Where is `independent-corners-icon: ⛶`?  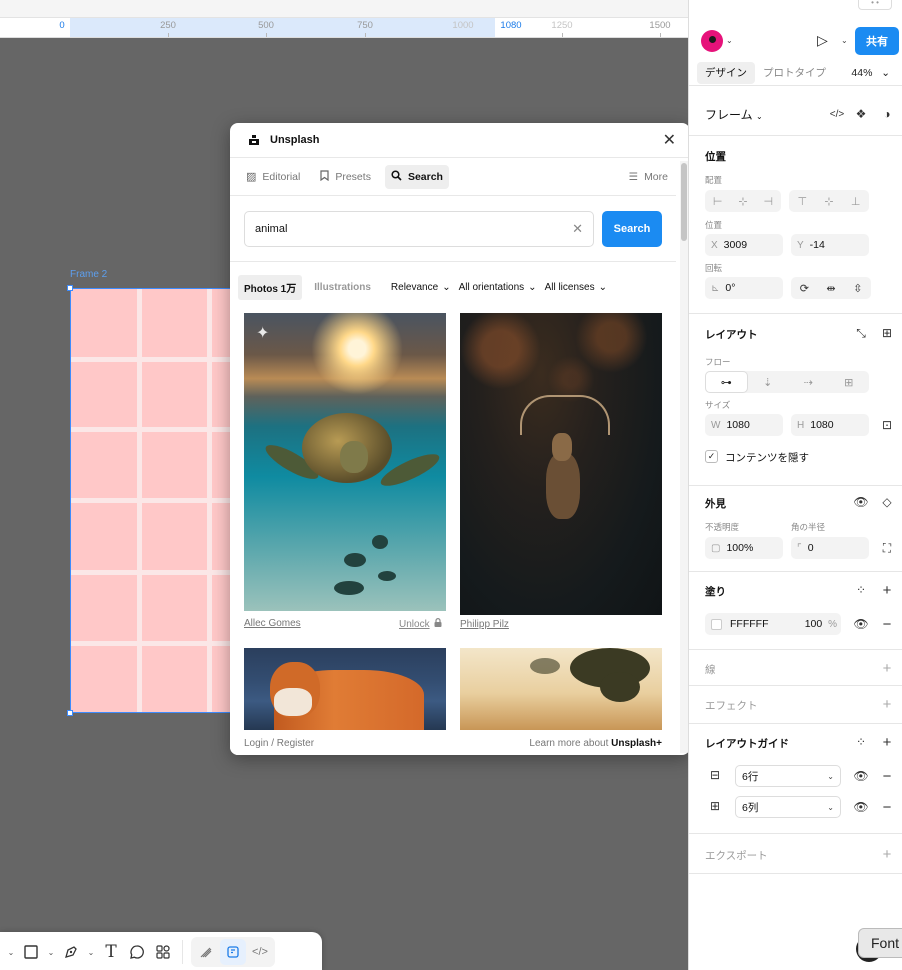
independent-corners-icon: ⛶ is located at coordinates (887, 548).